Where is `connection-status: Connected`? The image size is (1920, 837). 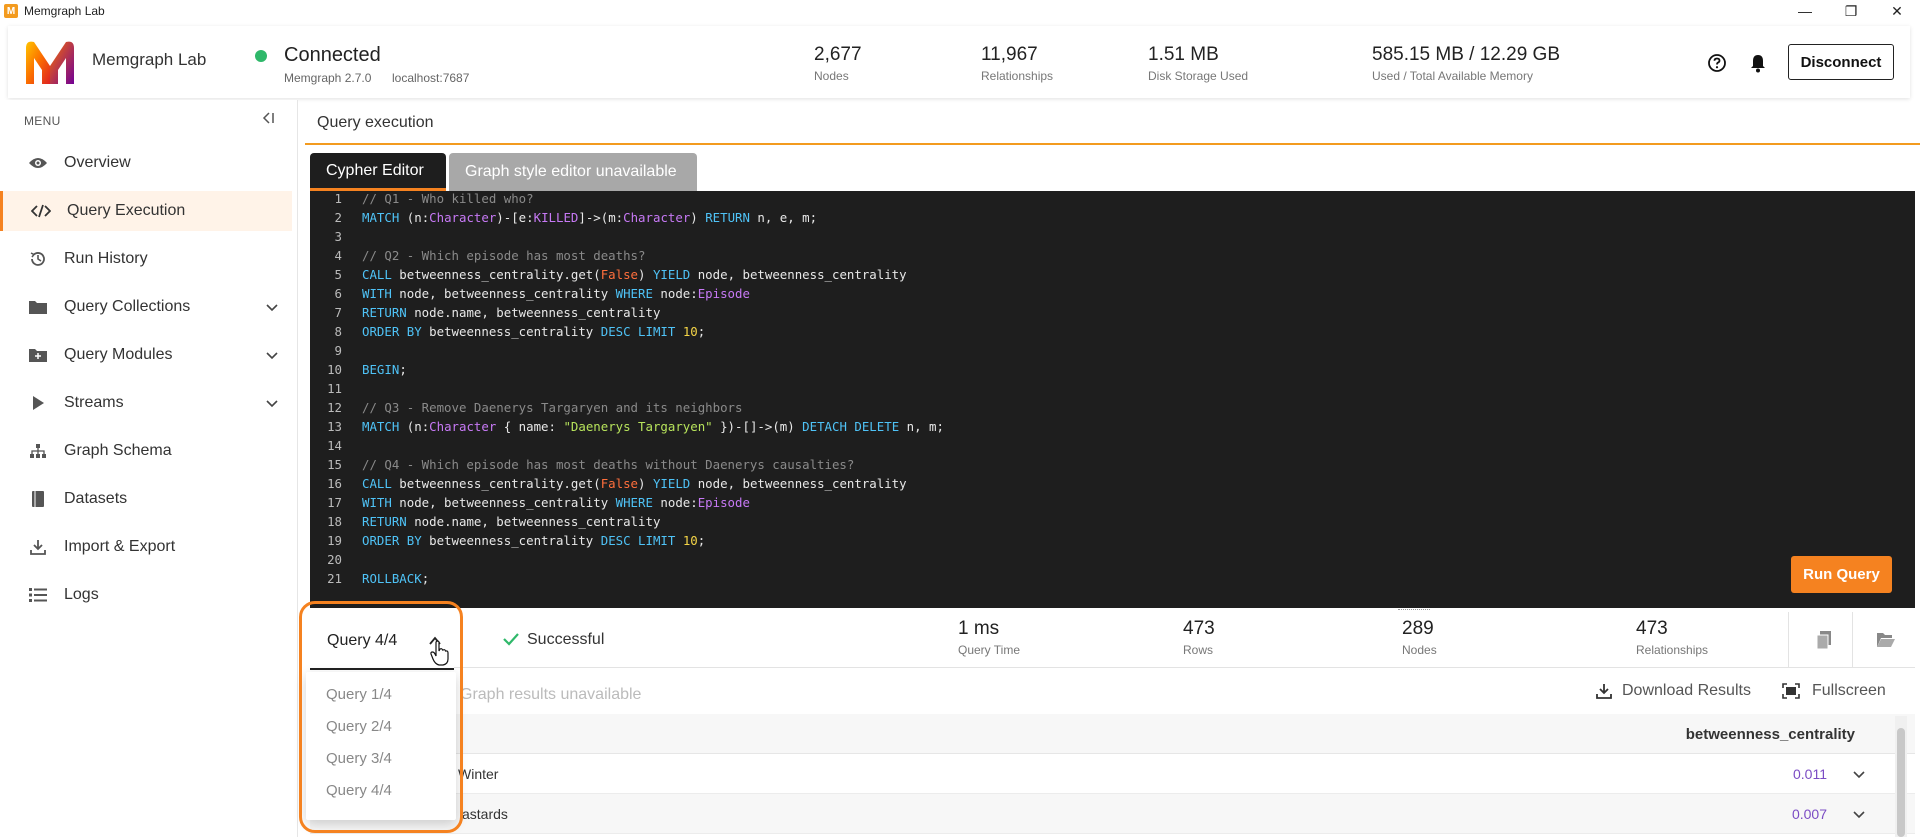 connection-status: Connected is located at coordinates (332, 55).